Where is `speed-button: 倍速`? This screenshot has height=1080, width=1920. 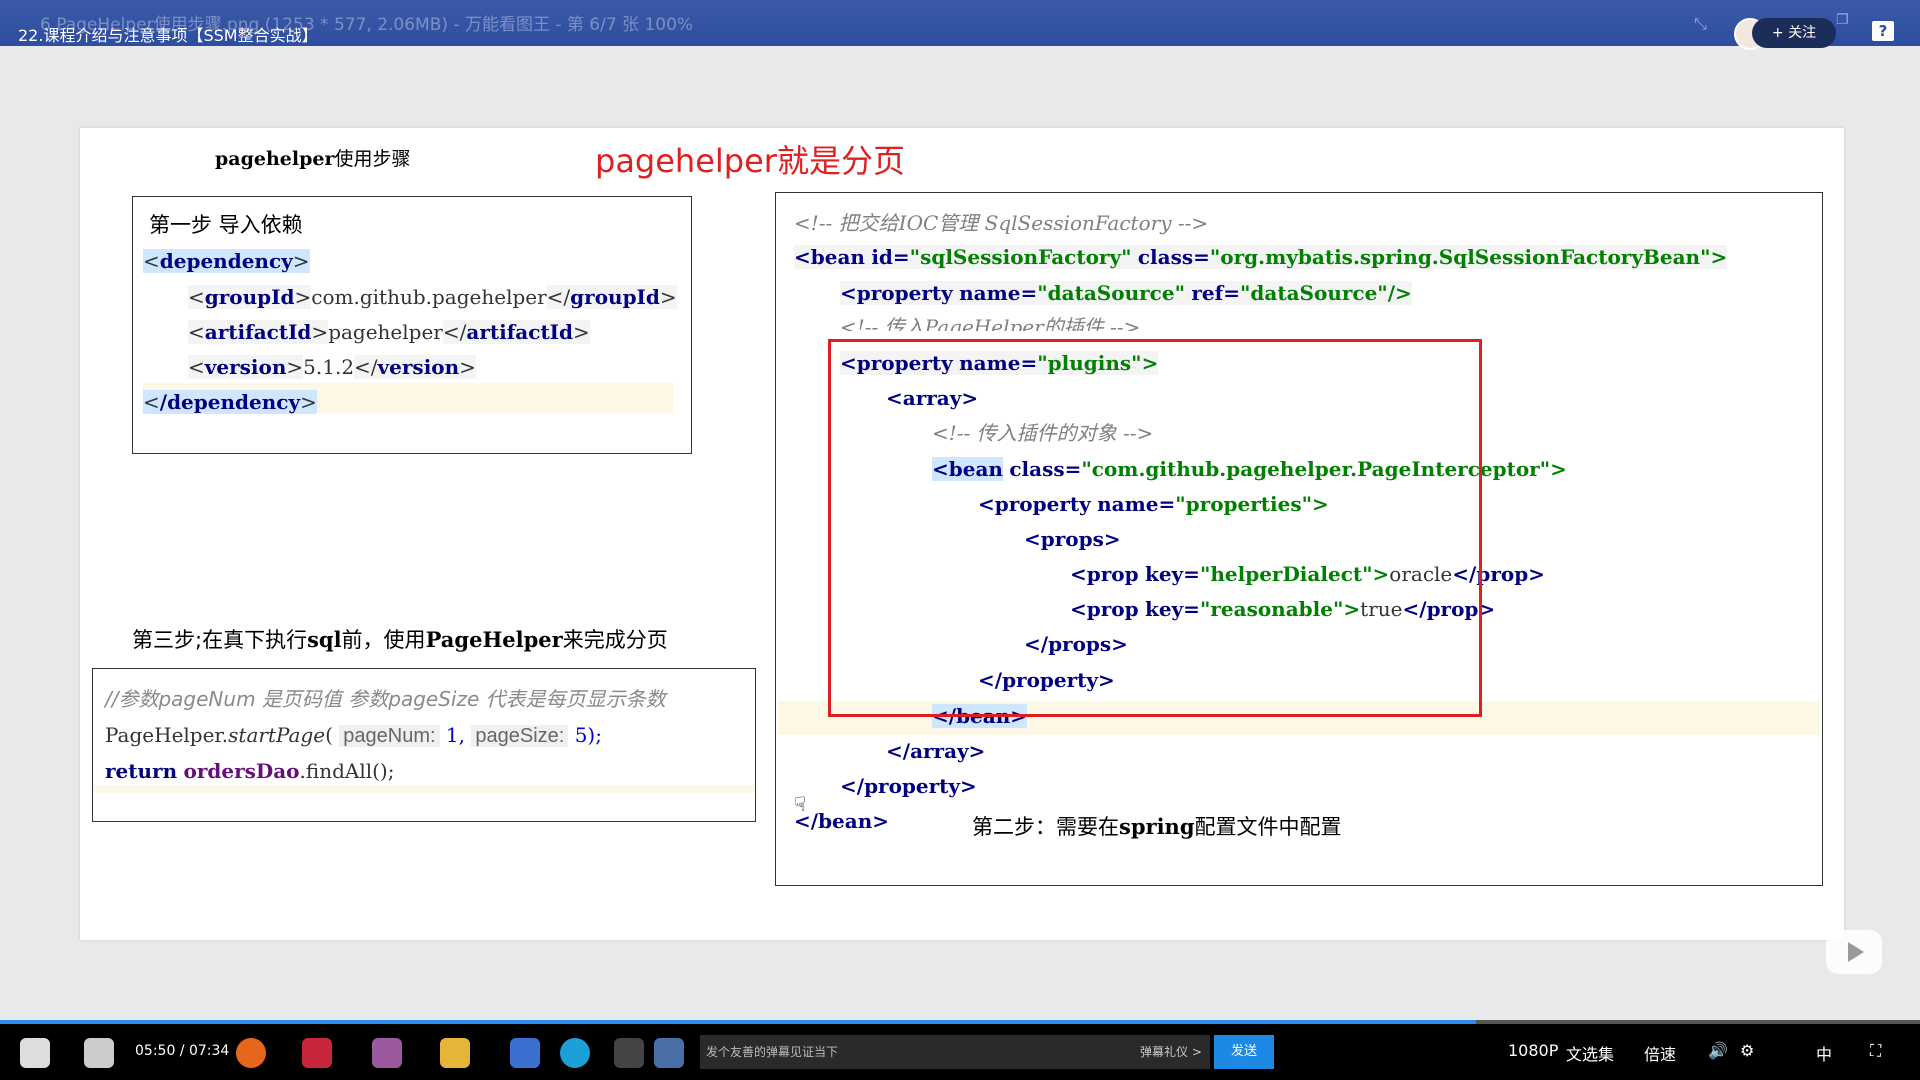
speed-button: 倍速 is located at coordinates (1660, 1053).